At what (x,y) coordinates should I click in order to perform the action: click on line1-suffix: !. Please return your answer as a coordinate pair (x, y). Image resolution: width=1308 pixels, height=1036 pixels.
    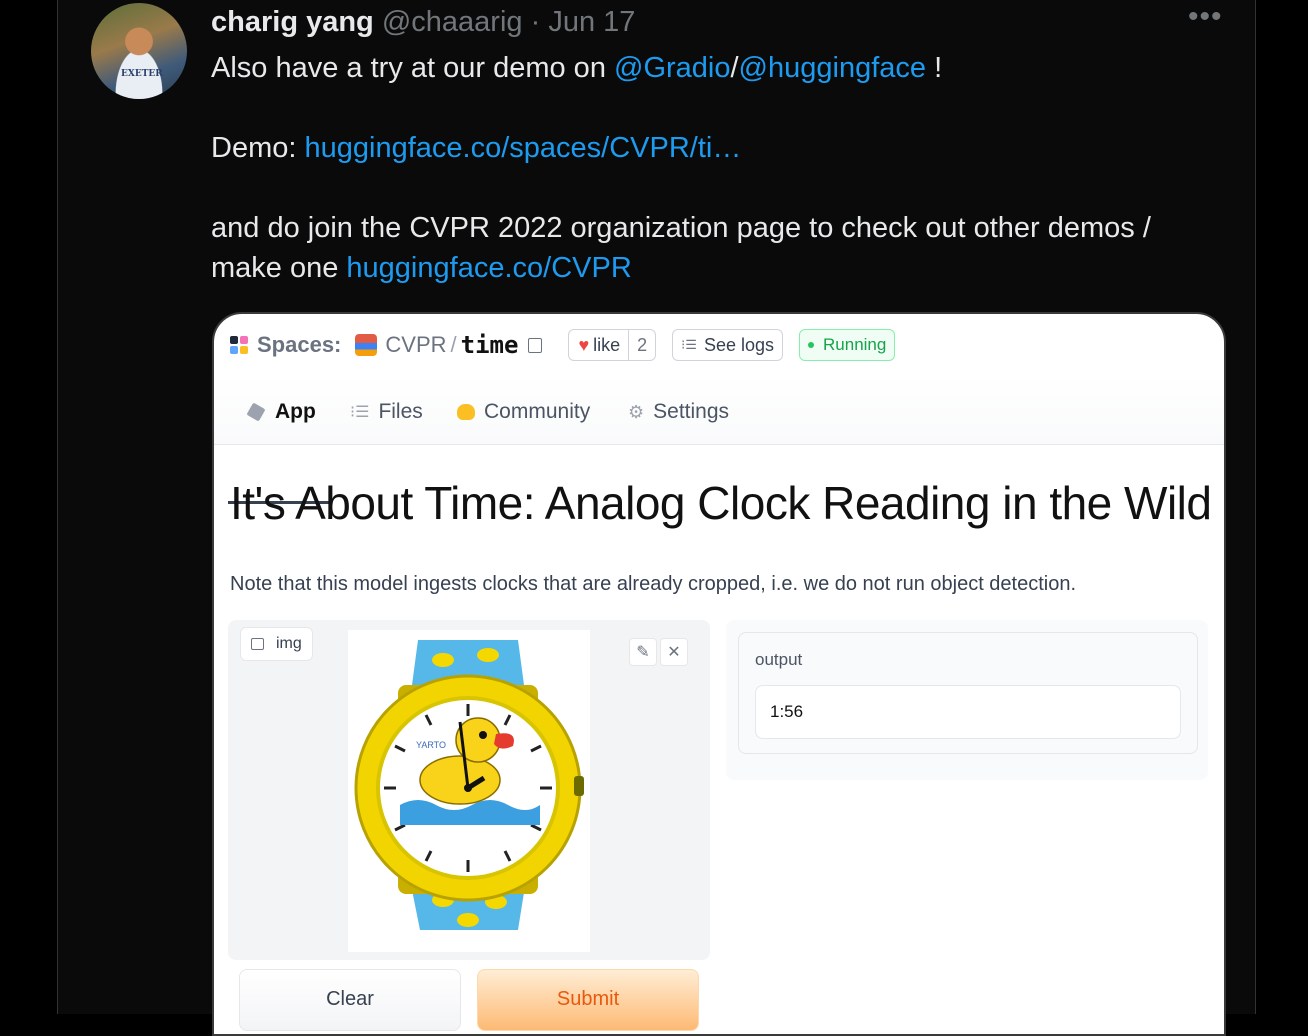
    Looking at the image, I should click on (934, 68).